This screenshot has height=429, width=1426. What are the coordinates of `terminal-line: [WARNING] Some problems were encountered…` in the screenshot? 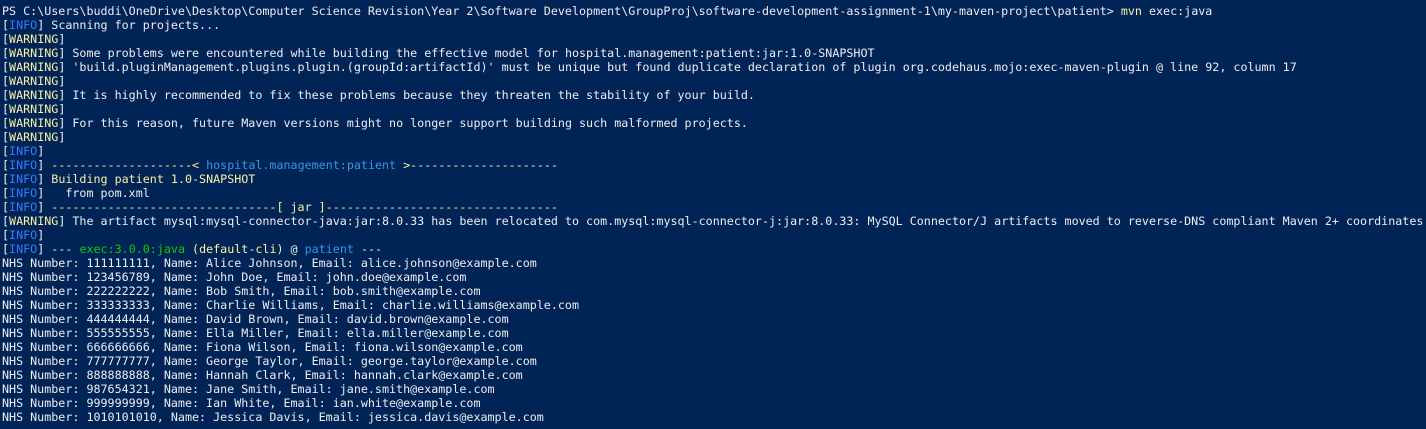 It's located at (714, 53).